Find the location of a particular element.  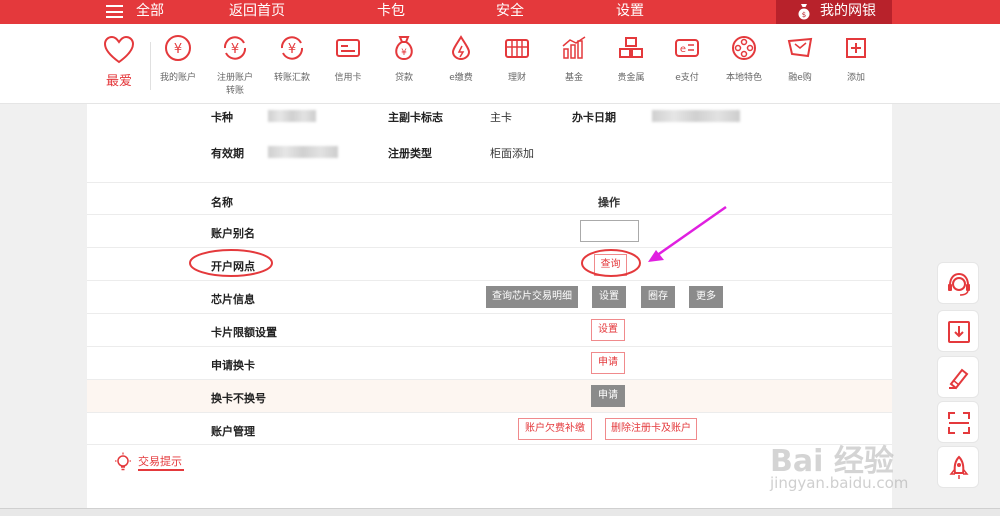

redacted-open-date is located at coordinates (696, 116).